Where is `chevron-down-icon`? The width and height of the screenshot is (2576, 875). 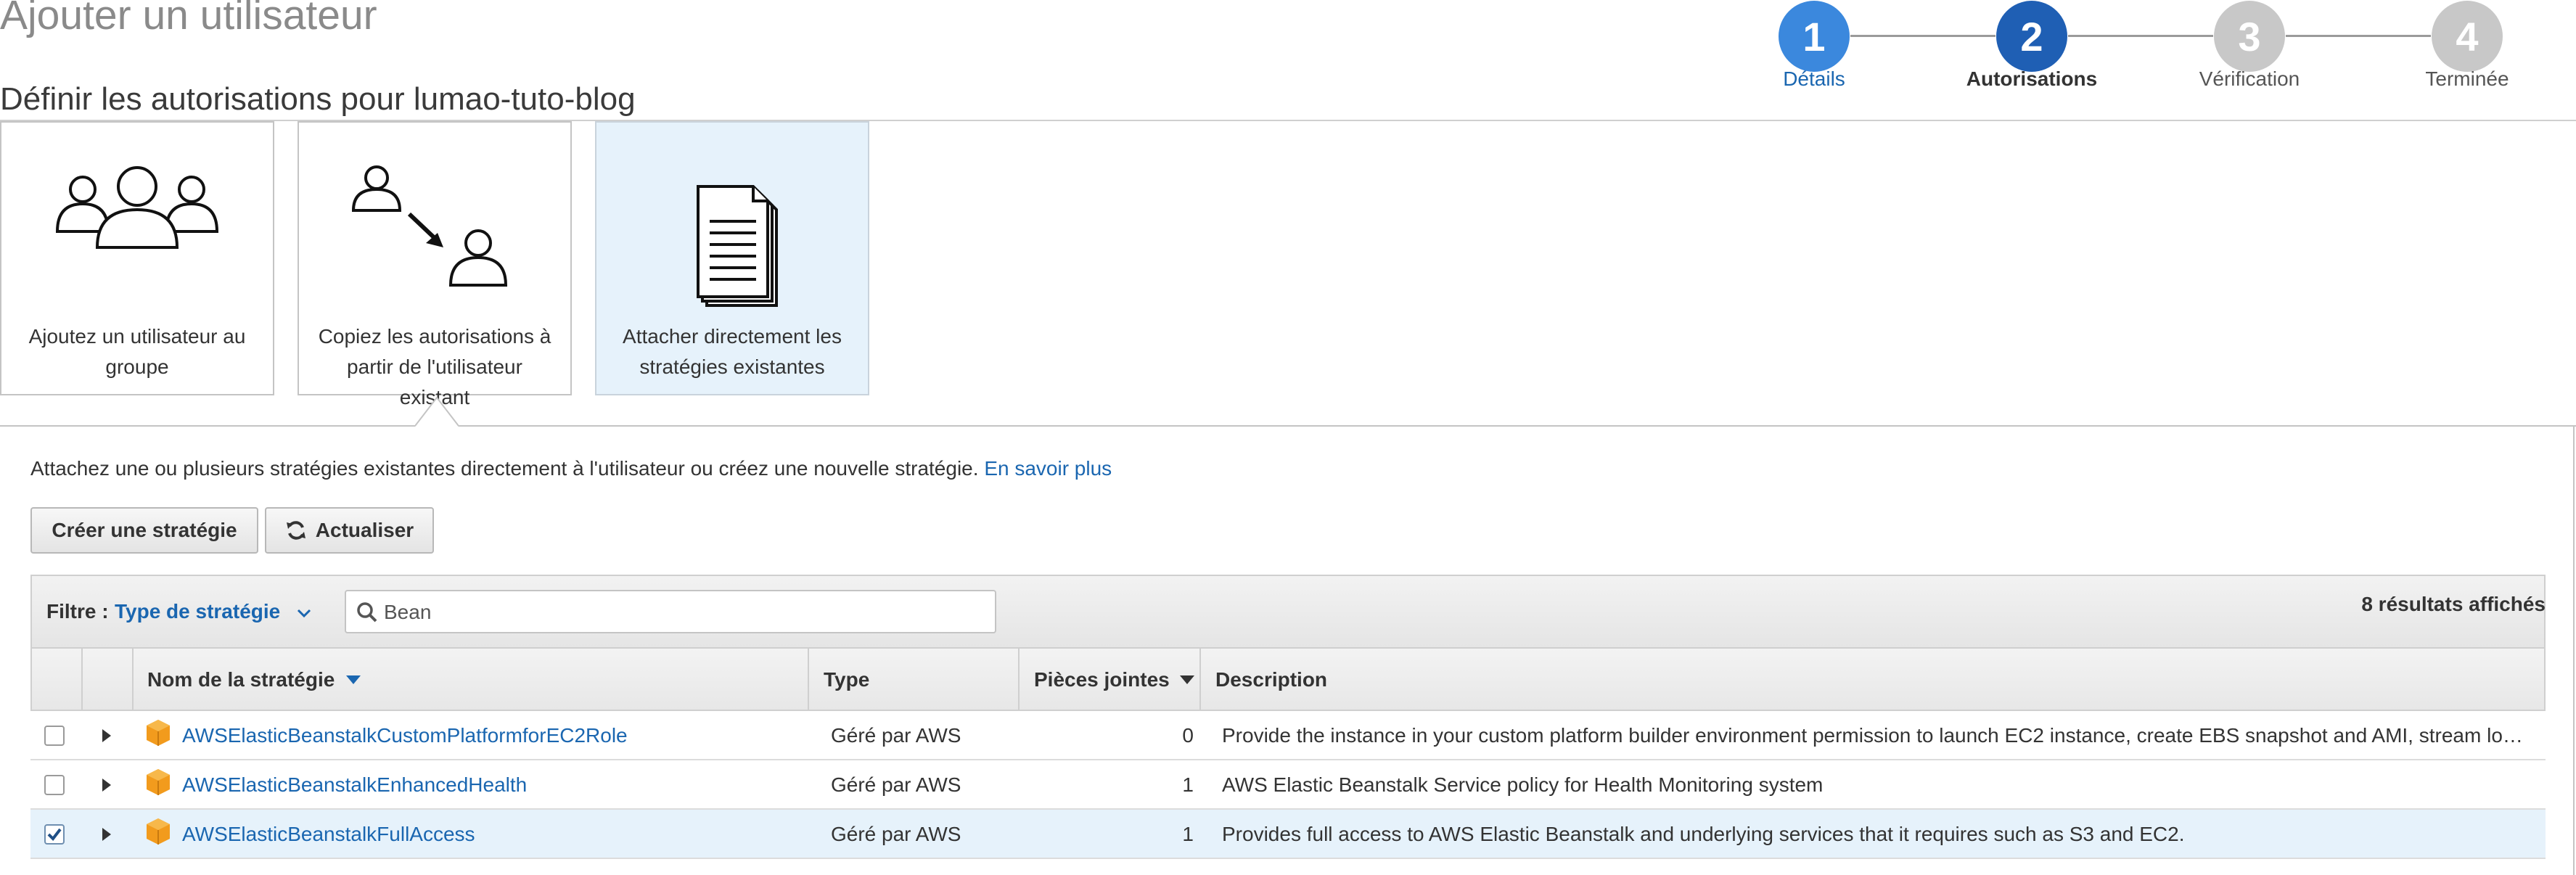
chevron-down-icon is located at coordinates (304, 613).